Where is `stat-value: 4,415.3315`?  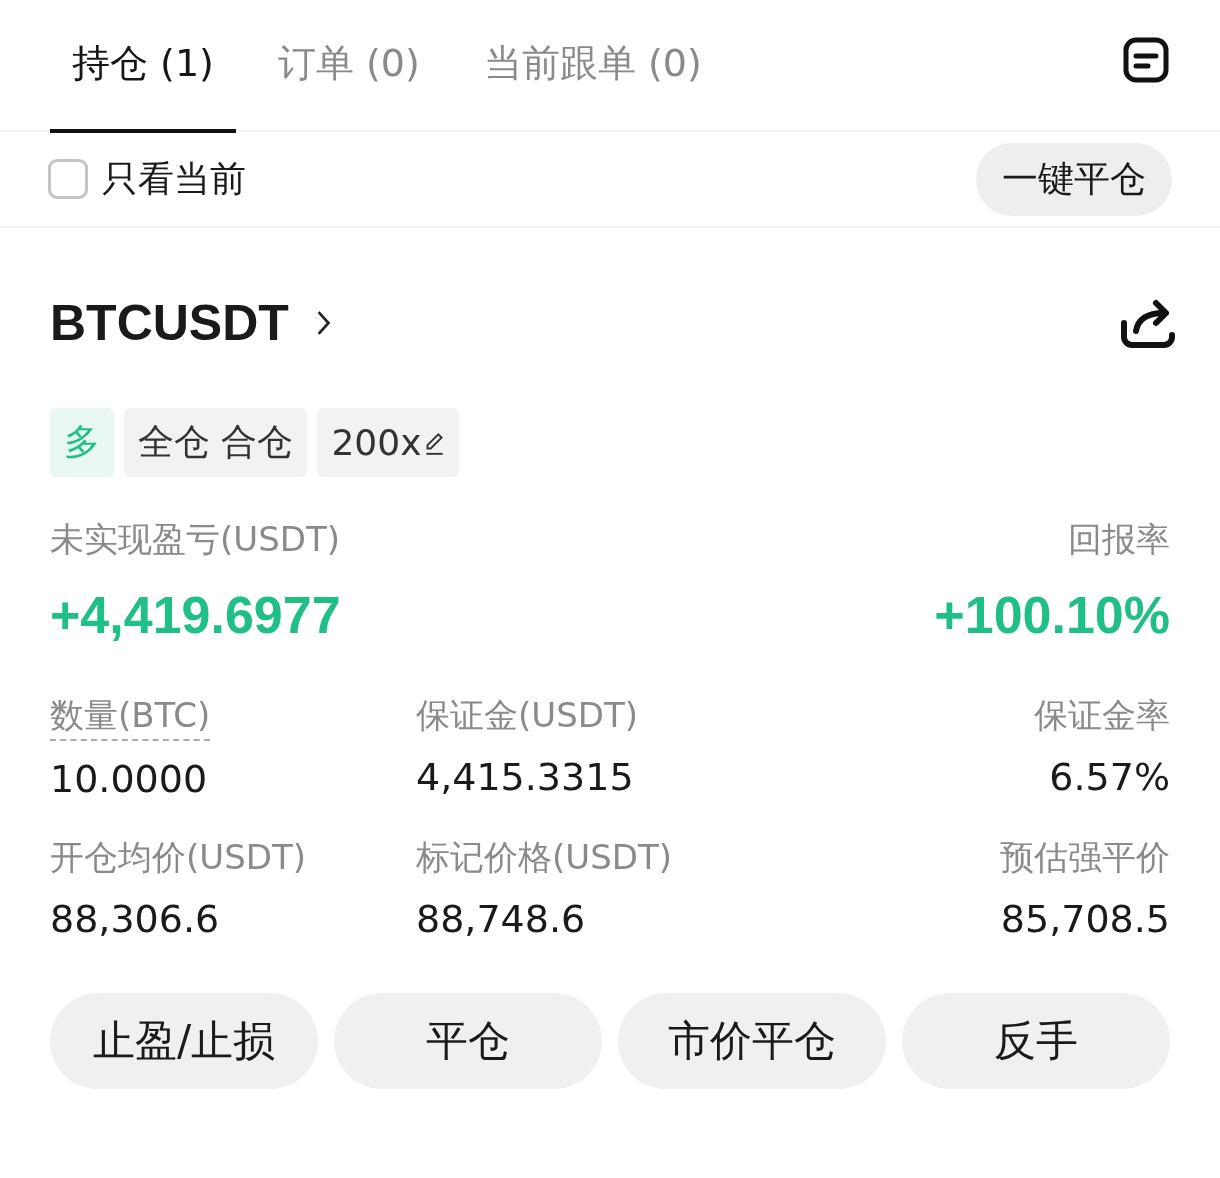 stat-value: 4,415.3315 is located at coordinates (525, 777).